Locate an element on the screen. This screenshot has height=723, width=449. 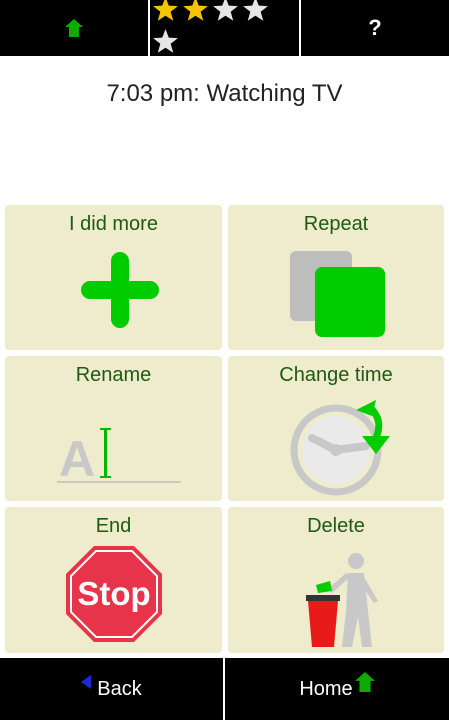
delete-label: Delete is located at coordinates (336, 526).